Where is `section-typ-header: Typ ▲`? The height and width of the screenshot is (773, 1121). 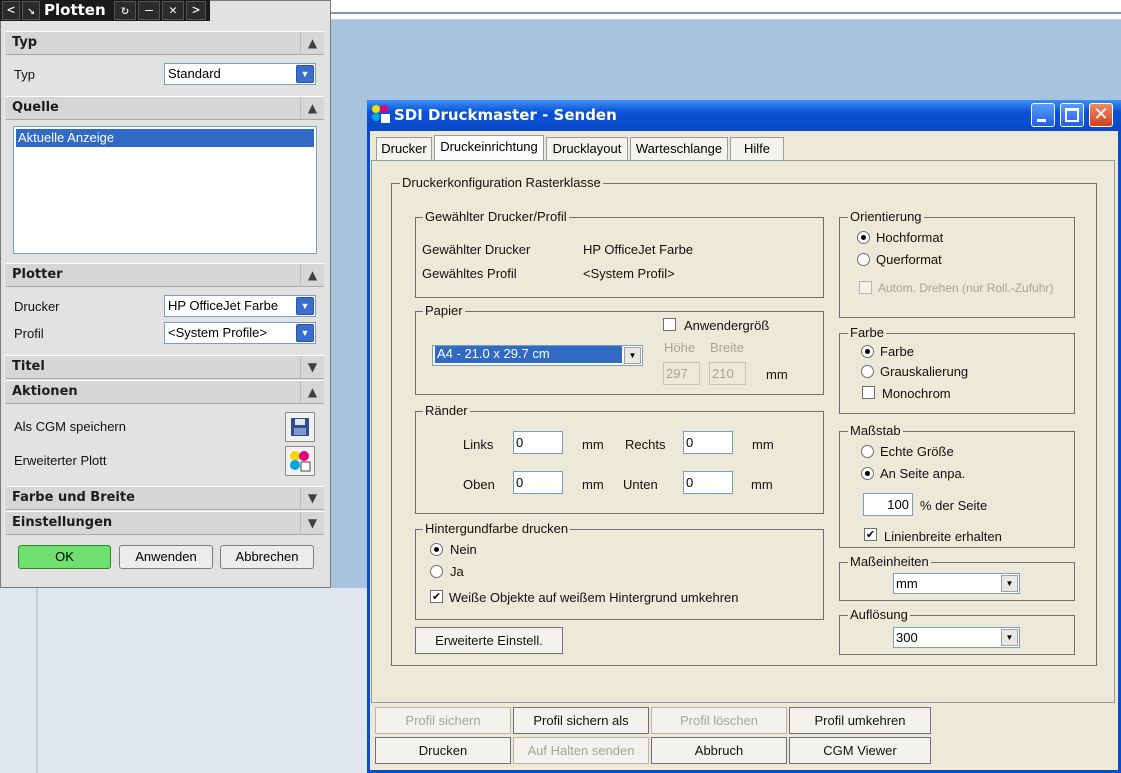 section-typ-header: Typ ▲ is located at coordinates (165, 43).